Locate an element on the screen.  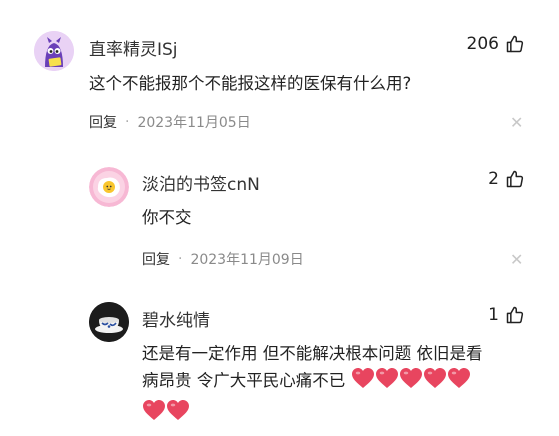
comment-text-fragment: 病昂贵 令广大平民心痛不已 is located at coordinates (244, 380).